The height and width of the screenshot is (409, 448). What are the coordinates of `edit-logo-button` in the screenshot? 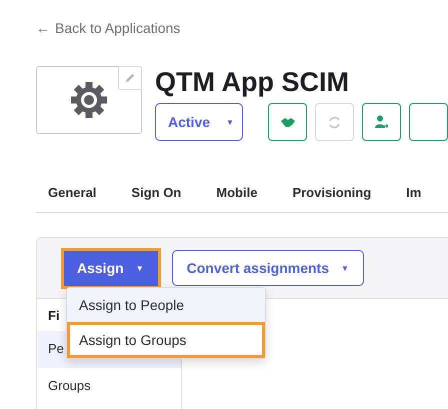 It's located at (130, 78).